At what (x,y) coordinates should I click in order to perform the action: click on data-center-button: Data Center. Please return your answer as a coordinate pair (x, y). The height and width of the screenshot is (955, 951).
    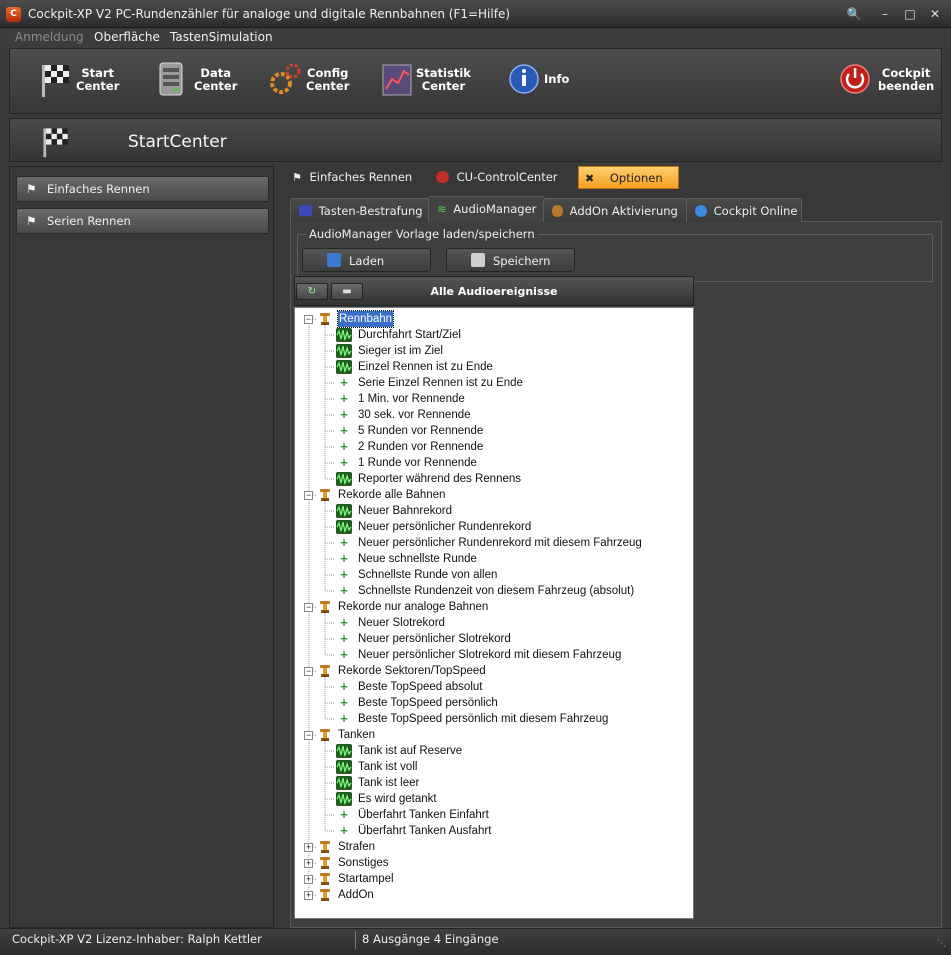
    Looking at the image, I should click on (204, 81).